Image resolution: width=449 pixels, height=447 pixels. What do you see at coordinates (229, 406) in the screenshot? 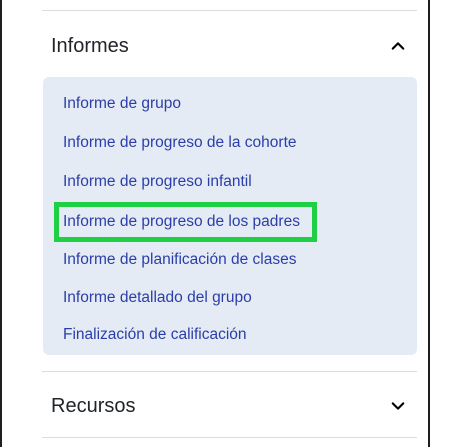
I see `recursos-section-header: Recursos` at bounding box center [229, 406].